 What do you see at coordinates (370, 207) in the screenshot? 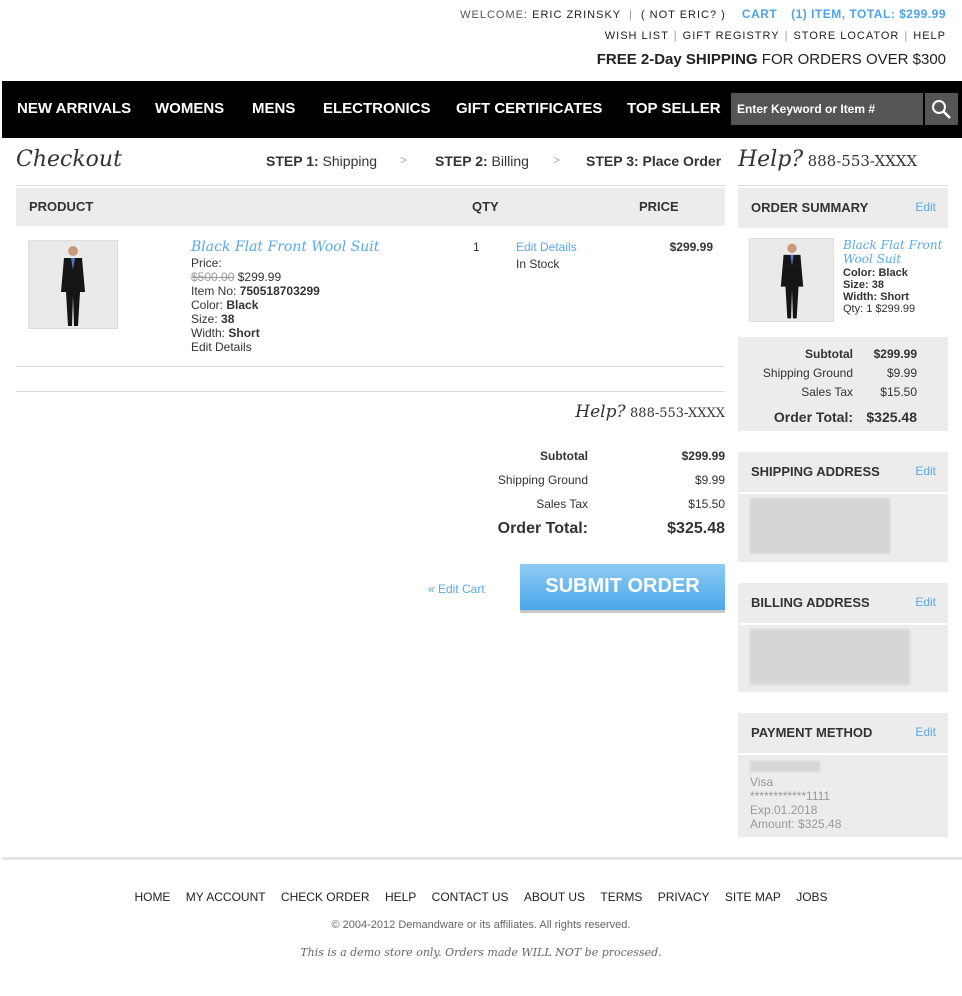
I see `cart-table-header: PRODUCT QTY PRICE` at bounding box center [370, 207].